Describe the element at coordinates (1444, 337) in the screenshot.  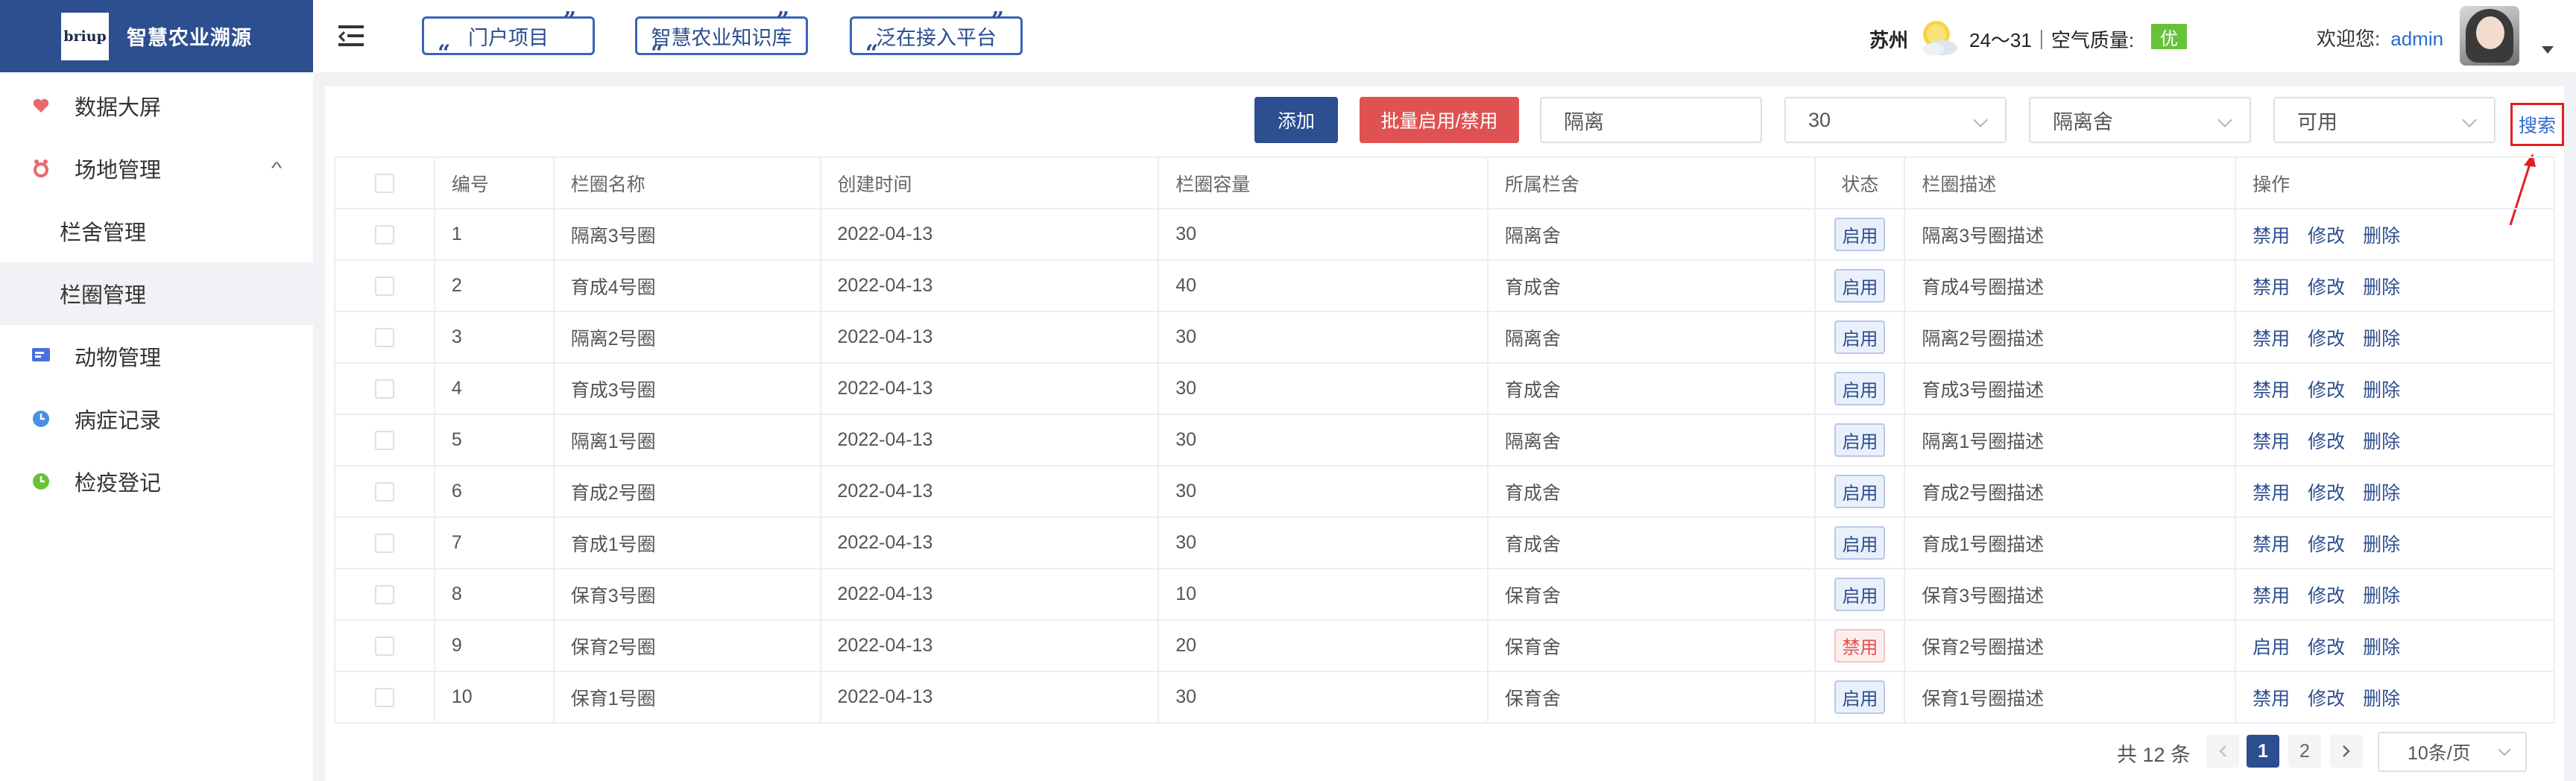
I see `table-row: 3 隔离2号圈 2022-04-13 30 隔离舍 启用 隔离2号圈描述 禁用 修改 删除` at that location.